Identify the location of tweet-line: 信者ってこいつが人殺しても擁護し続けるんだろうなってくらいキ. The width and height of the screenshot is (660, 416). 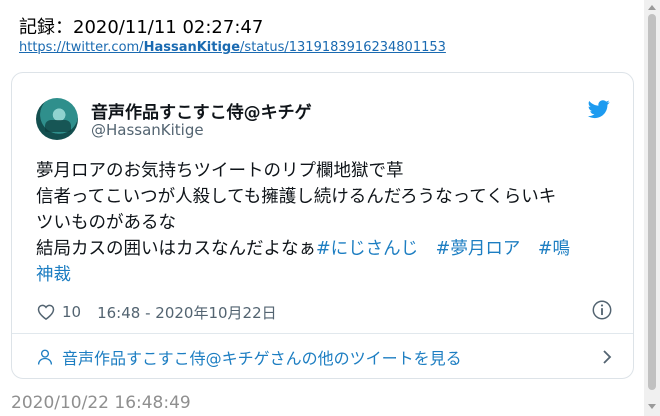
(296, 197).